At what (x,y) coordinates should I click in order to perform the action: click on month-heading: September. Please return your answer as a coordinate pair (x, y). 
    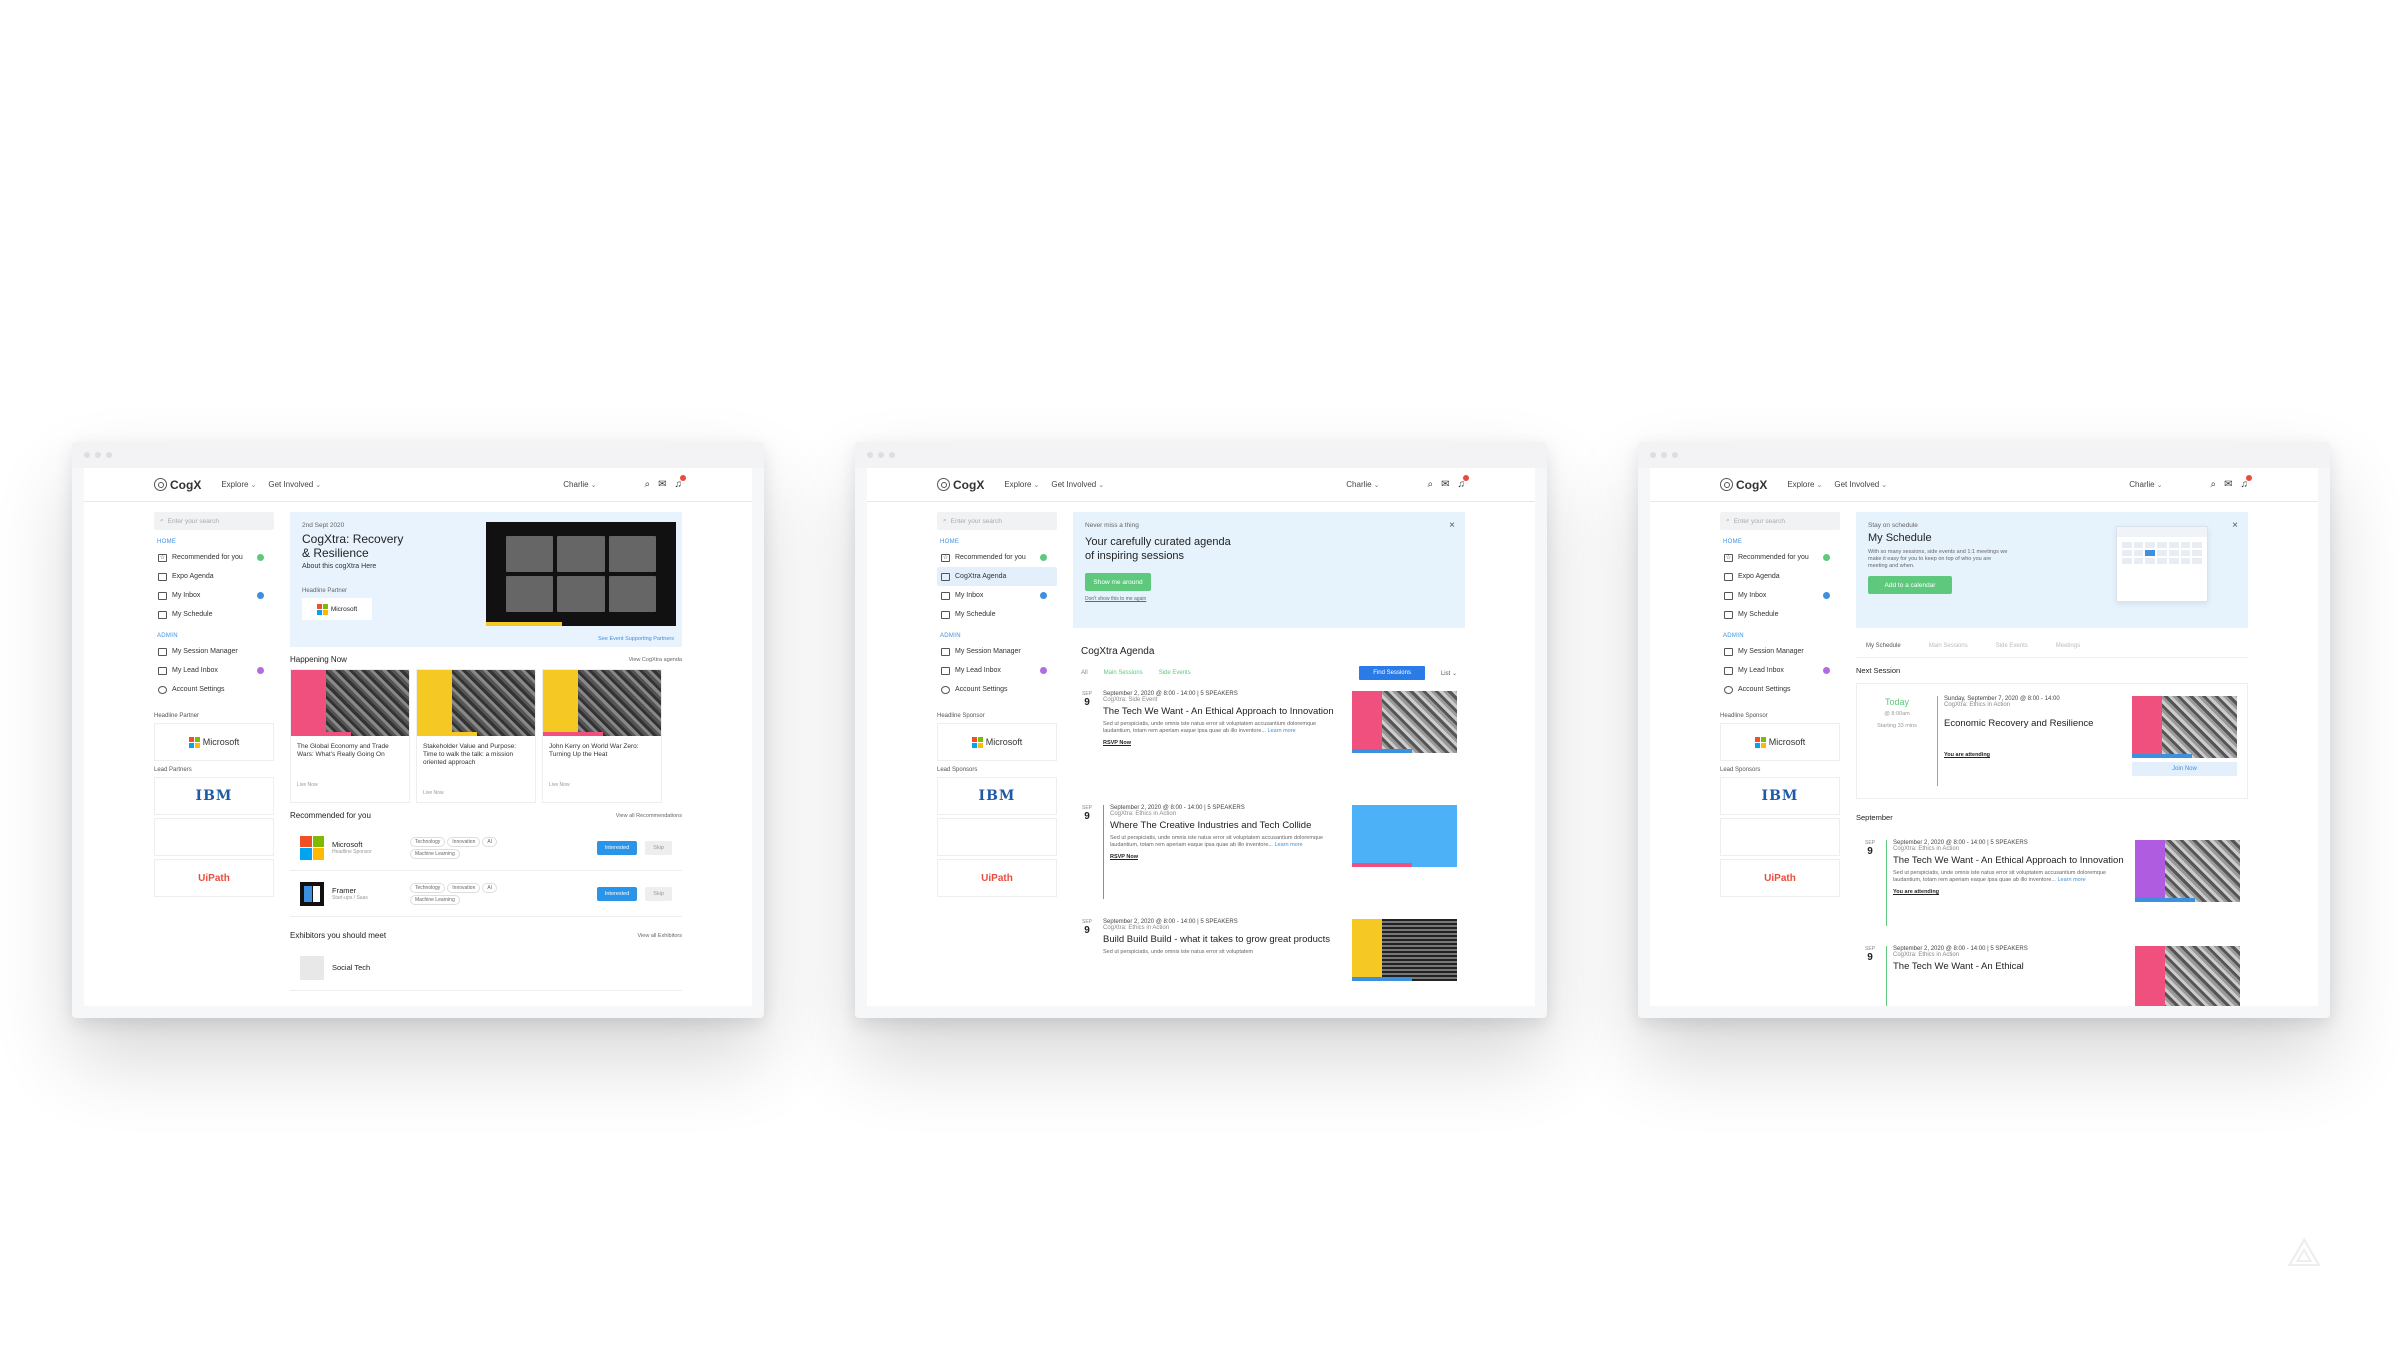
    Looking at the image, I should click on (1874, 817).